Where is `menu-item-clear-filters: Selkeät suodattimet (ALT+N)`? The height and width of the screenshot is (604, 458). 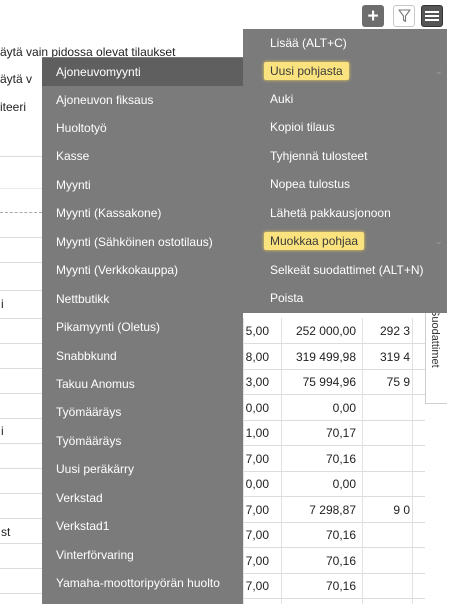 menu-item-clear-filters: Selkeät suodattimet (ALT+N) is located at coordinates (345, 270).